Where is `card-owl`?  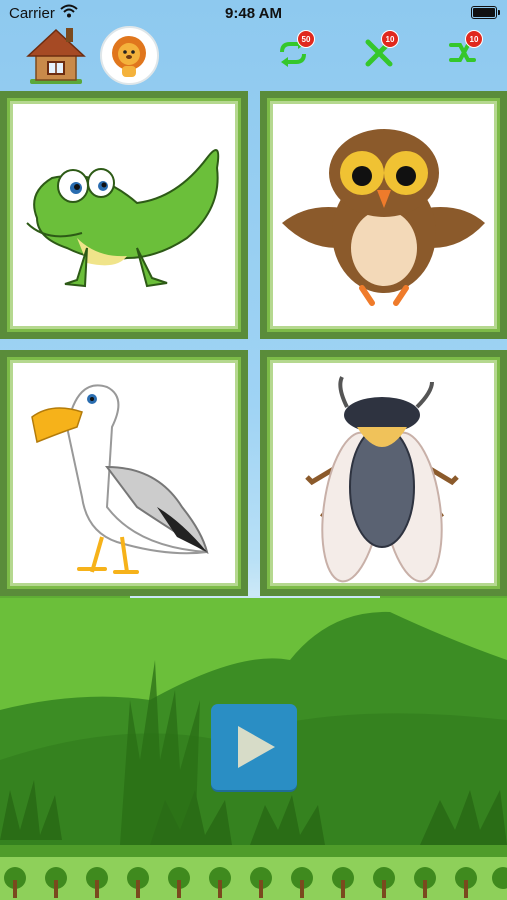
card-owl is located at coordinates (383, 215).